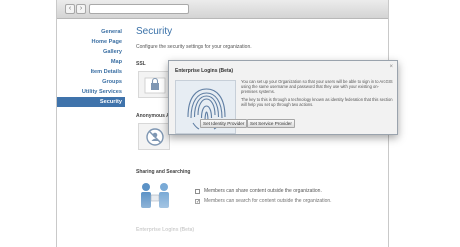  What do you see at coordinates (91, 62) in the screenshot?
I see `sidebar-item-map: Map` at bounding box center [91, 62].